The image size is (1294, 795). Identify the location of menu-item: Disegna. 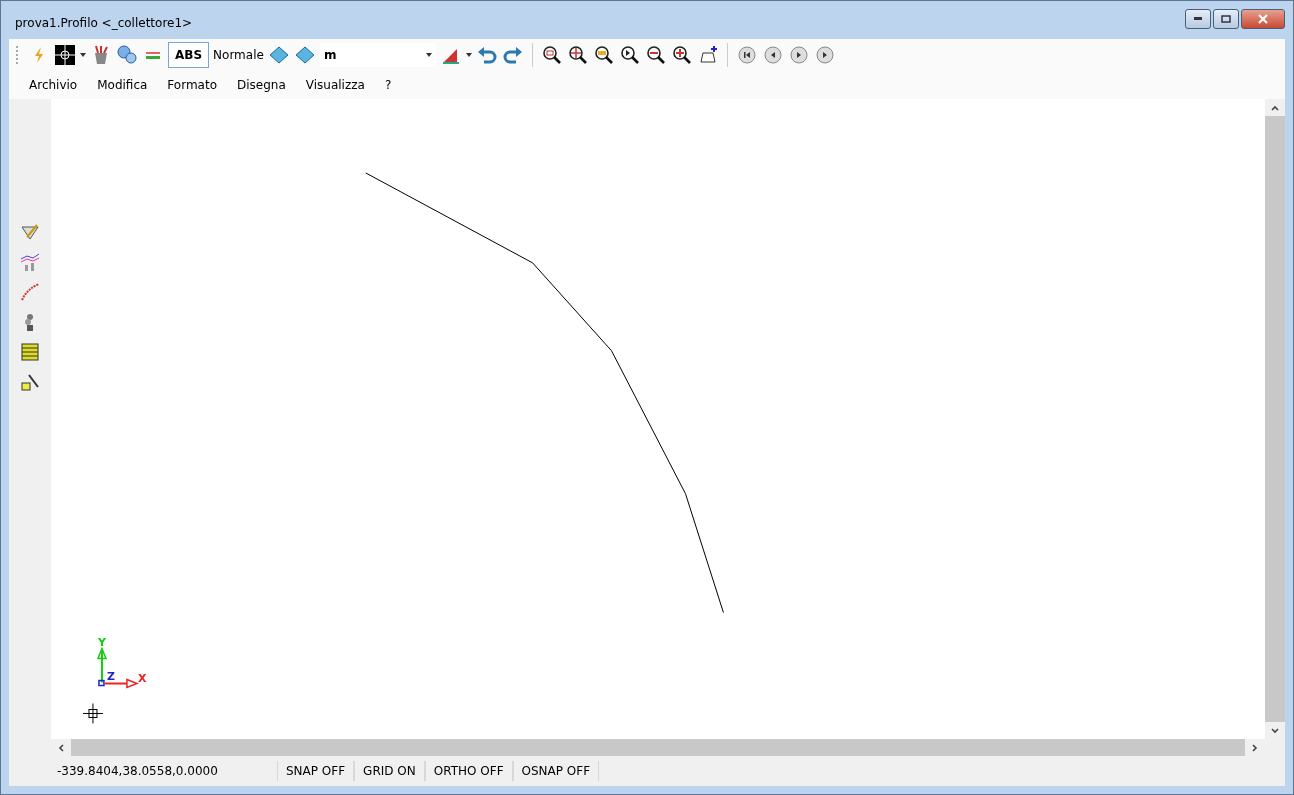
(263, 85).